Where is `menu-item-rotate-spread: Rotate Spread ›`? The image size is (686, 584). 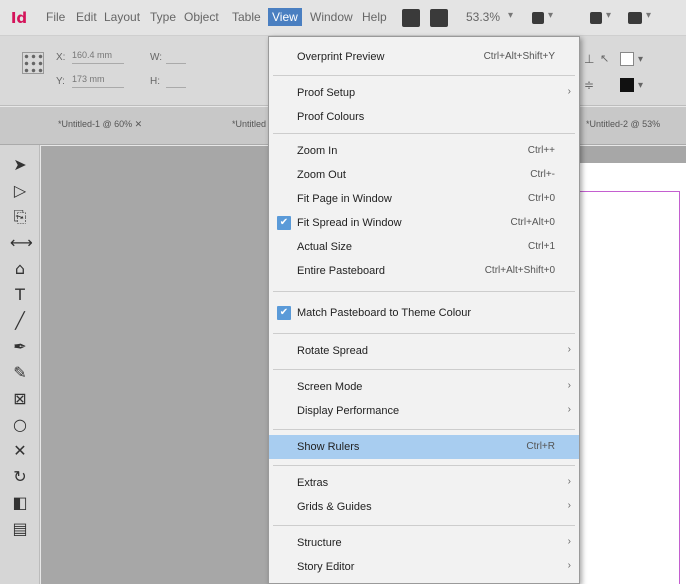
menu-item-rotate-spread: Rotate Spread › is located at coordinates (424, 351).